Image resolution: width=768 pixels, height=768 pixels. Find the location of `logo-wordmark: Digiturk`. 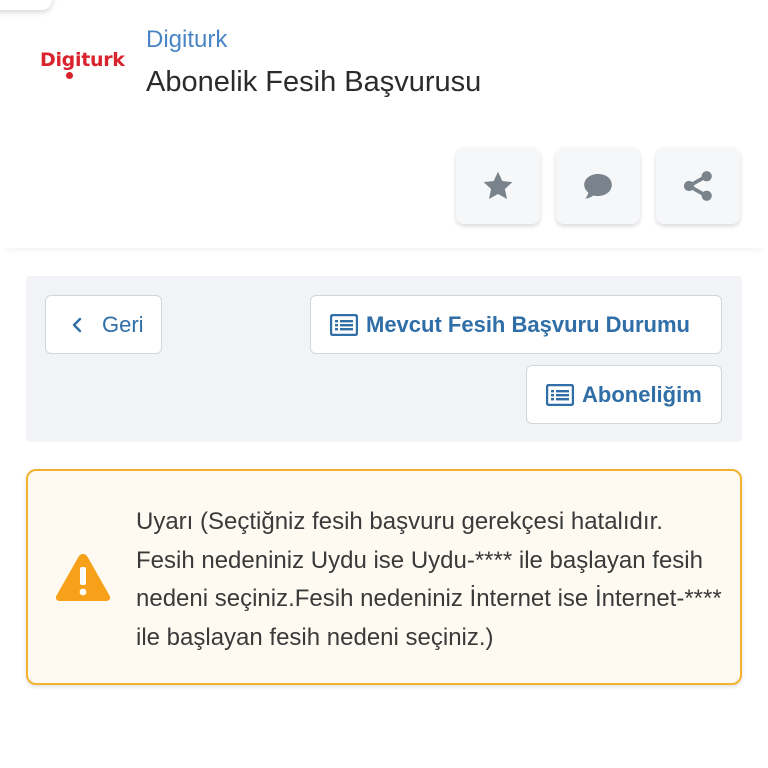

logo-wordmark: Digiturk is located at coordinates (82, 60).